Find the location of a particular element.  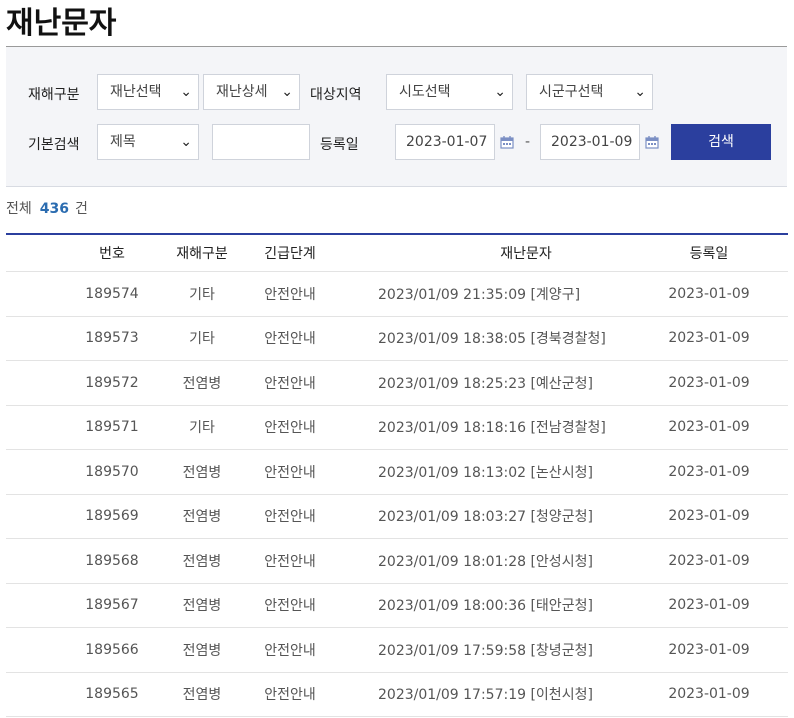

row-number: 189568 is located at coordinates (112, 560).